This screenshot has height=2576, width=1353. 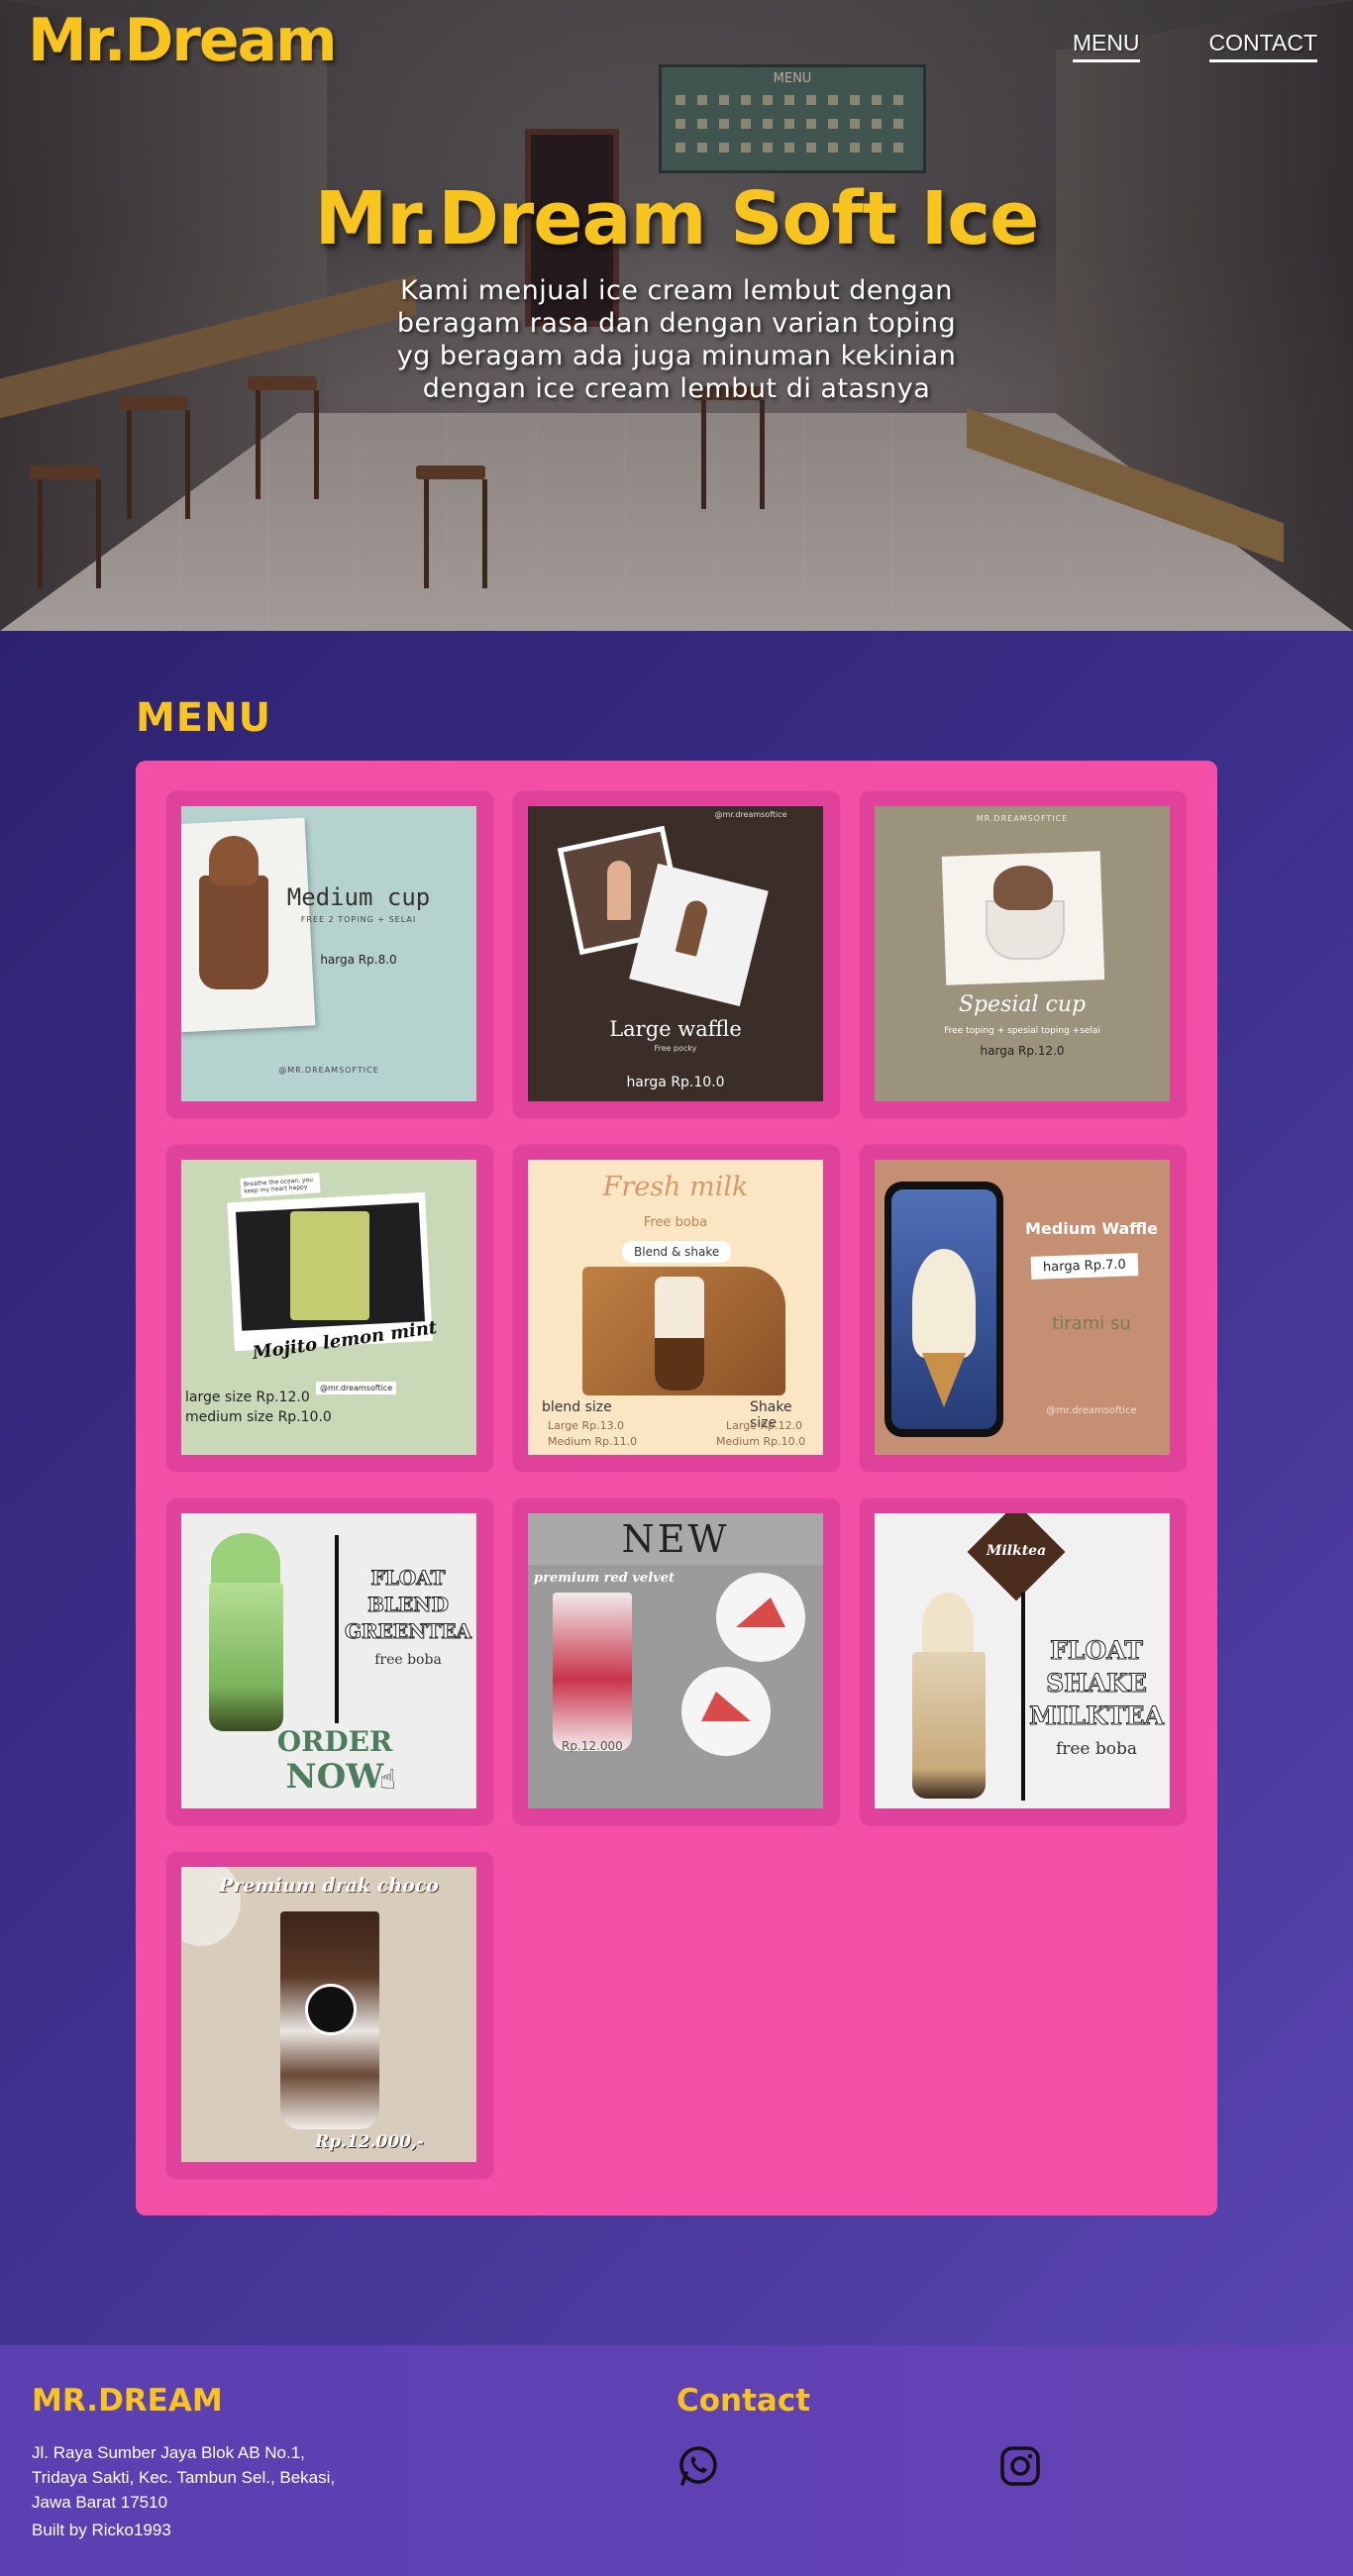 What do you see at coordinates (408, 1605) in the screenshot?
I see `menu-item-title: FLOAT BLEND GREENTEA` at bounding box center [408, 1605].